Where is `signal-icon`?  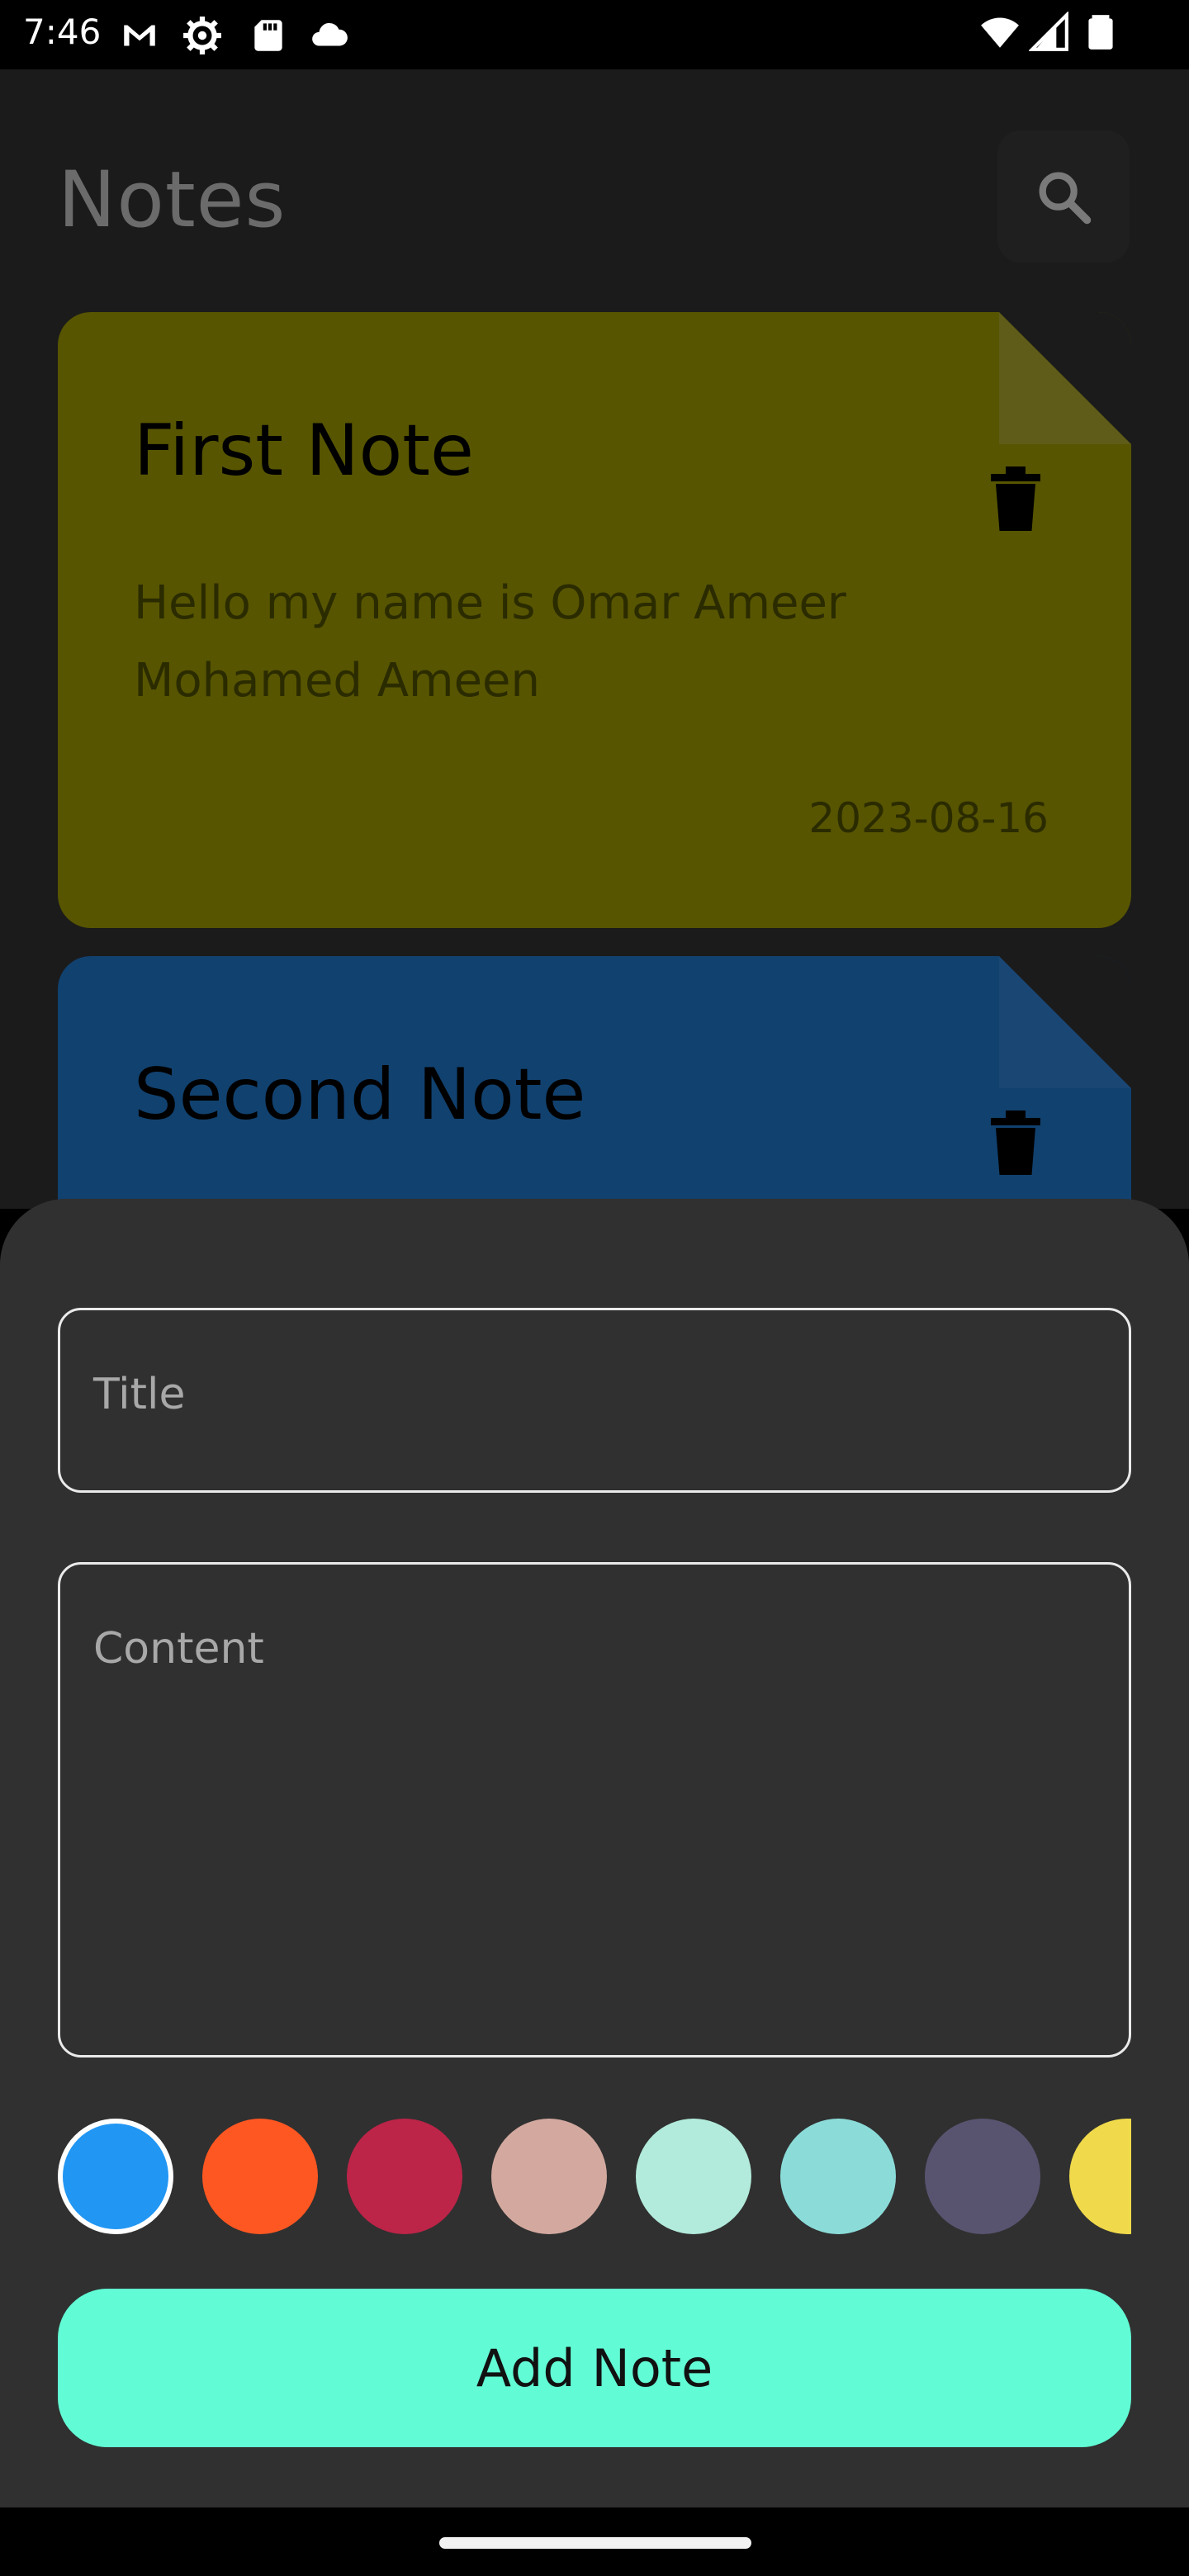 signal-icon is located at coordinates (1048, 31).